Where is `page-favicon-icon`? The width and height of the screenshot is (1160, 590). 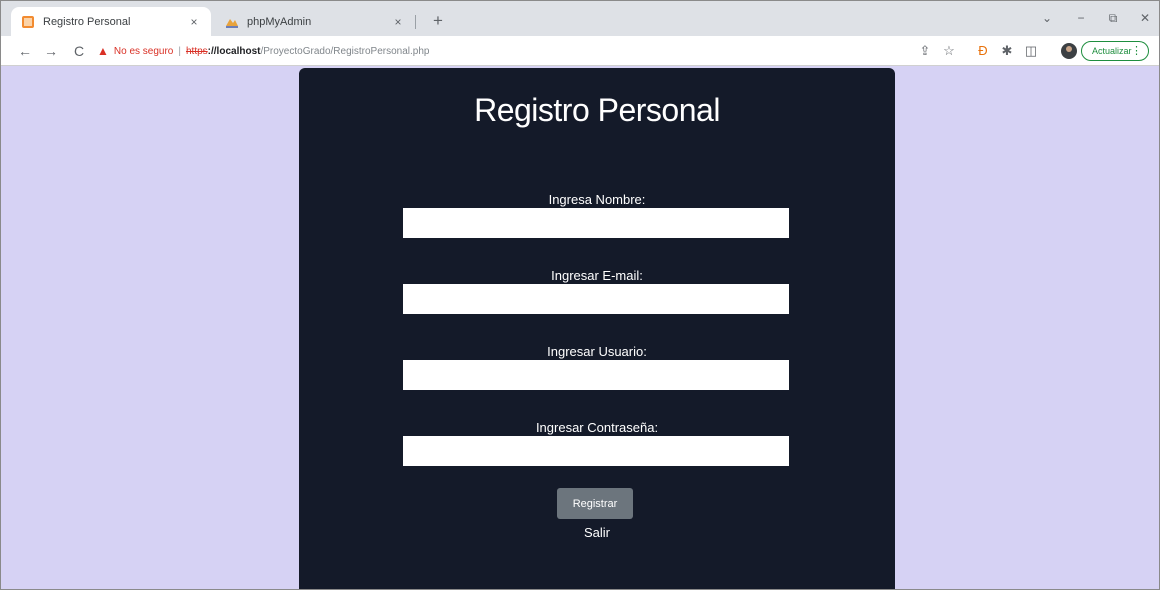 page-favicon-icon is located at coordinates (28, 21).